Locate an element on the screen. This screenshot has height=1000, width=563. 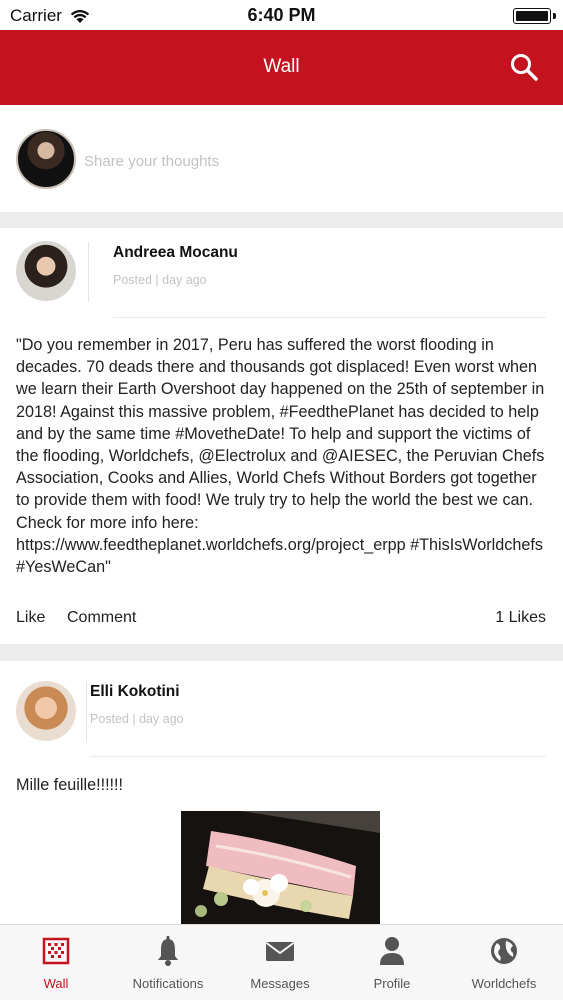
share-thoughts-input is located at coordinates (304, 161).